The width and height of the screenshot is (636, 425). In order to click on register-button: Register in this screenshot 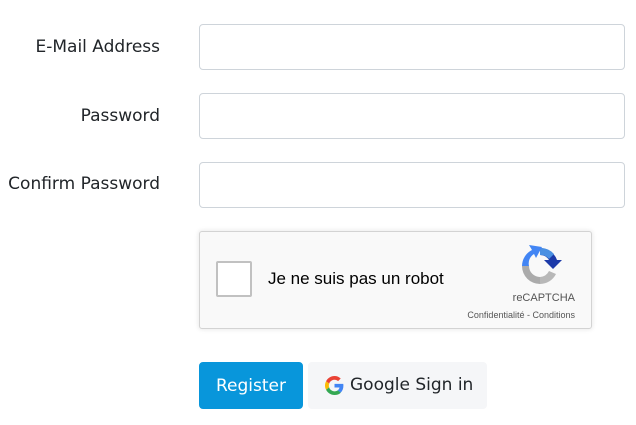, I will do `click(251, 385)`.